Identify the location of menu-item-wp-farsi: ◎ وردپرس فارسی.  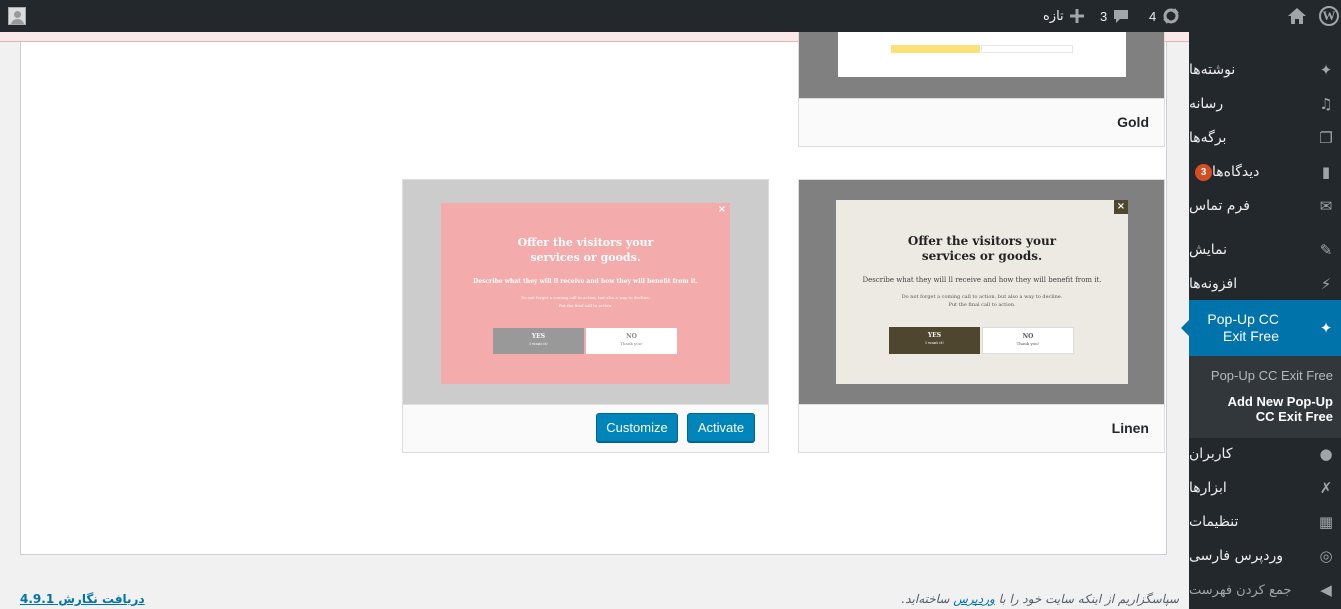
(1265, 556).